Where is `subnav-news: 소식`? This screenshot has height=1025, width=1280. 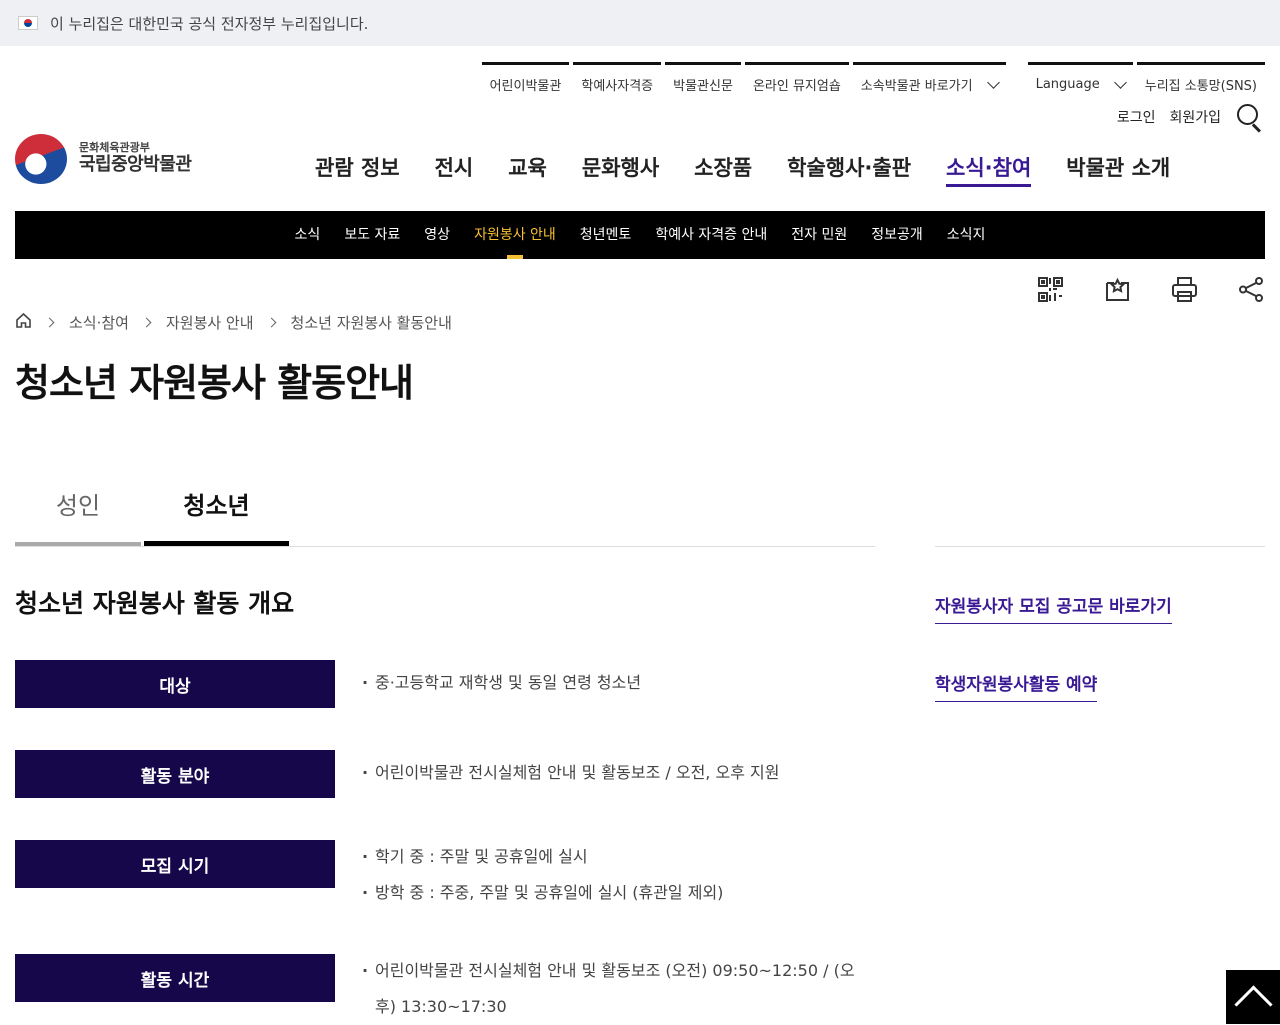
subnav-news: 소식 is located at coordinates (308, 235).